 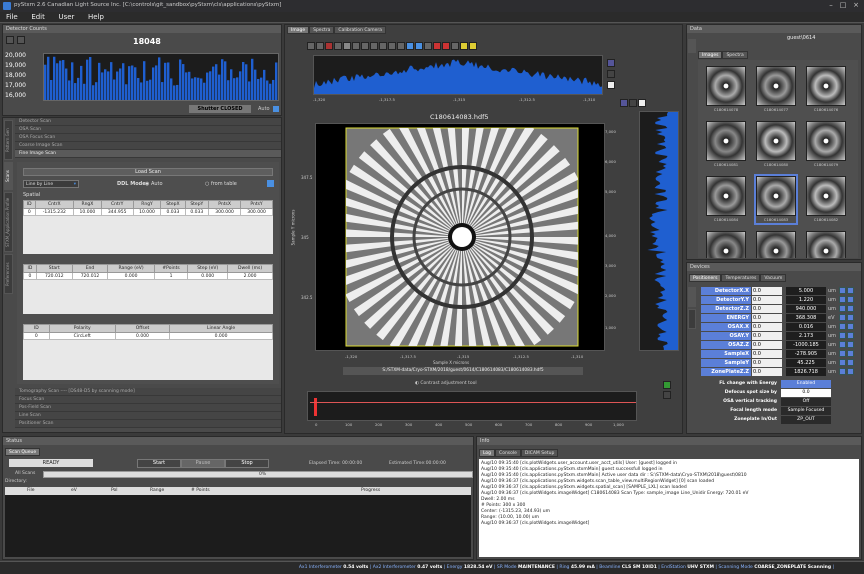 What do you see at coordinates (401, 46) in the screenshot?
I see `delete-icon` at bounding box center [401, 46].